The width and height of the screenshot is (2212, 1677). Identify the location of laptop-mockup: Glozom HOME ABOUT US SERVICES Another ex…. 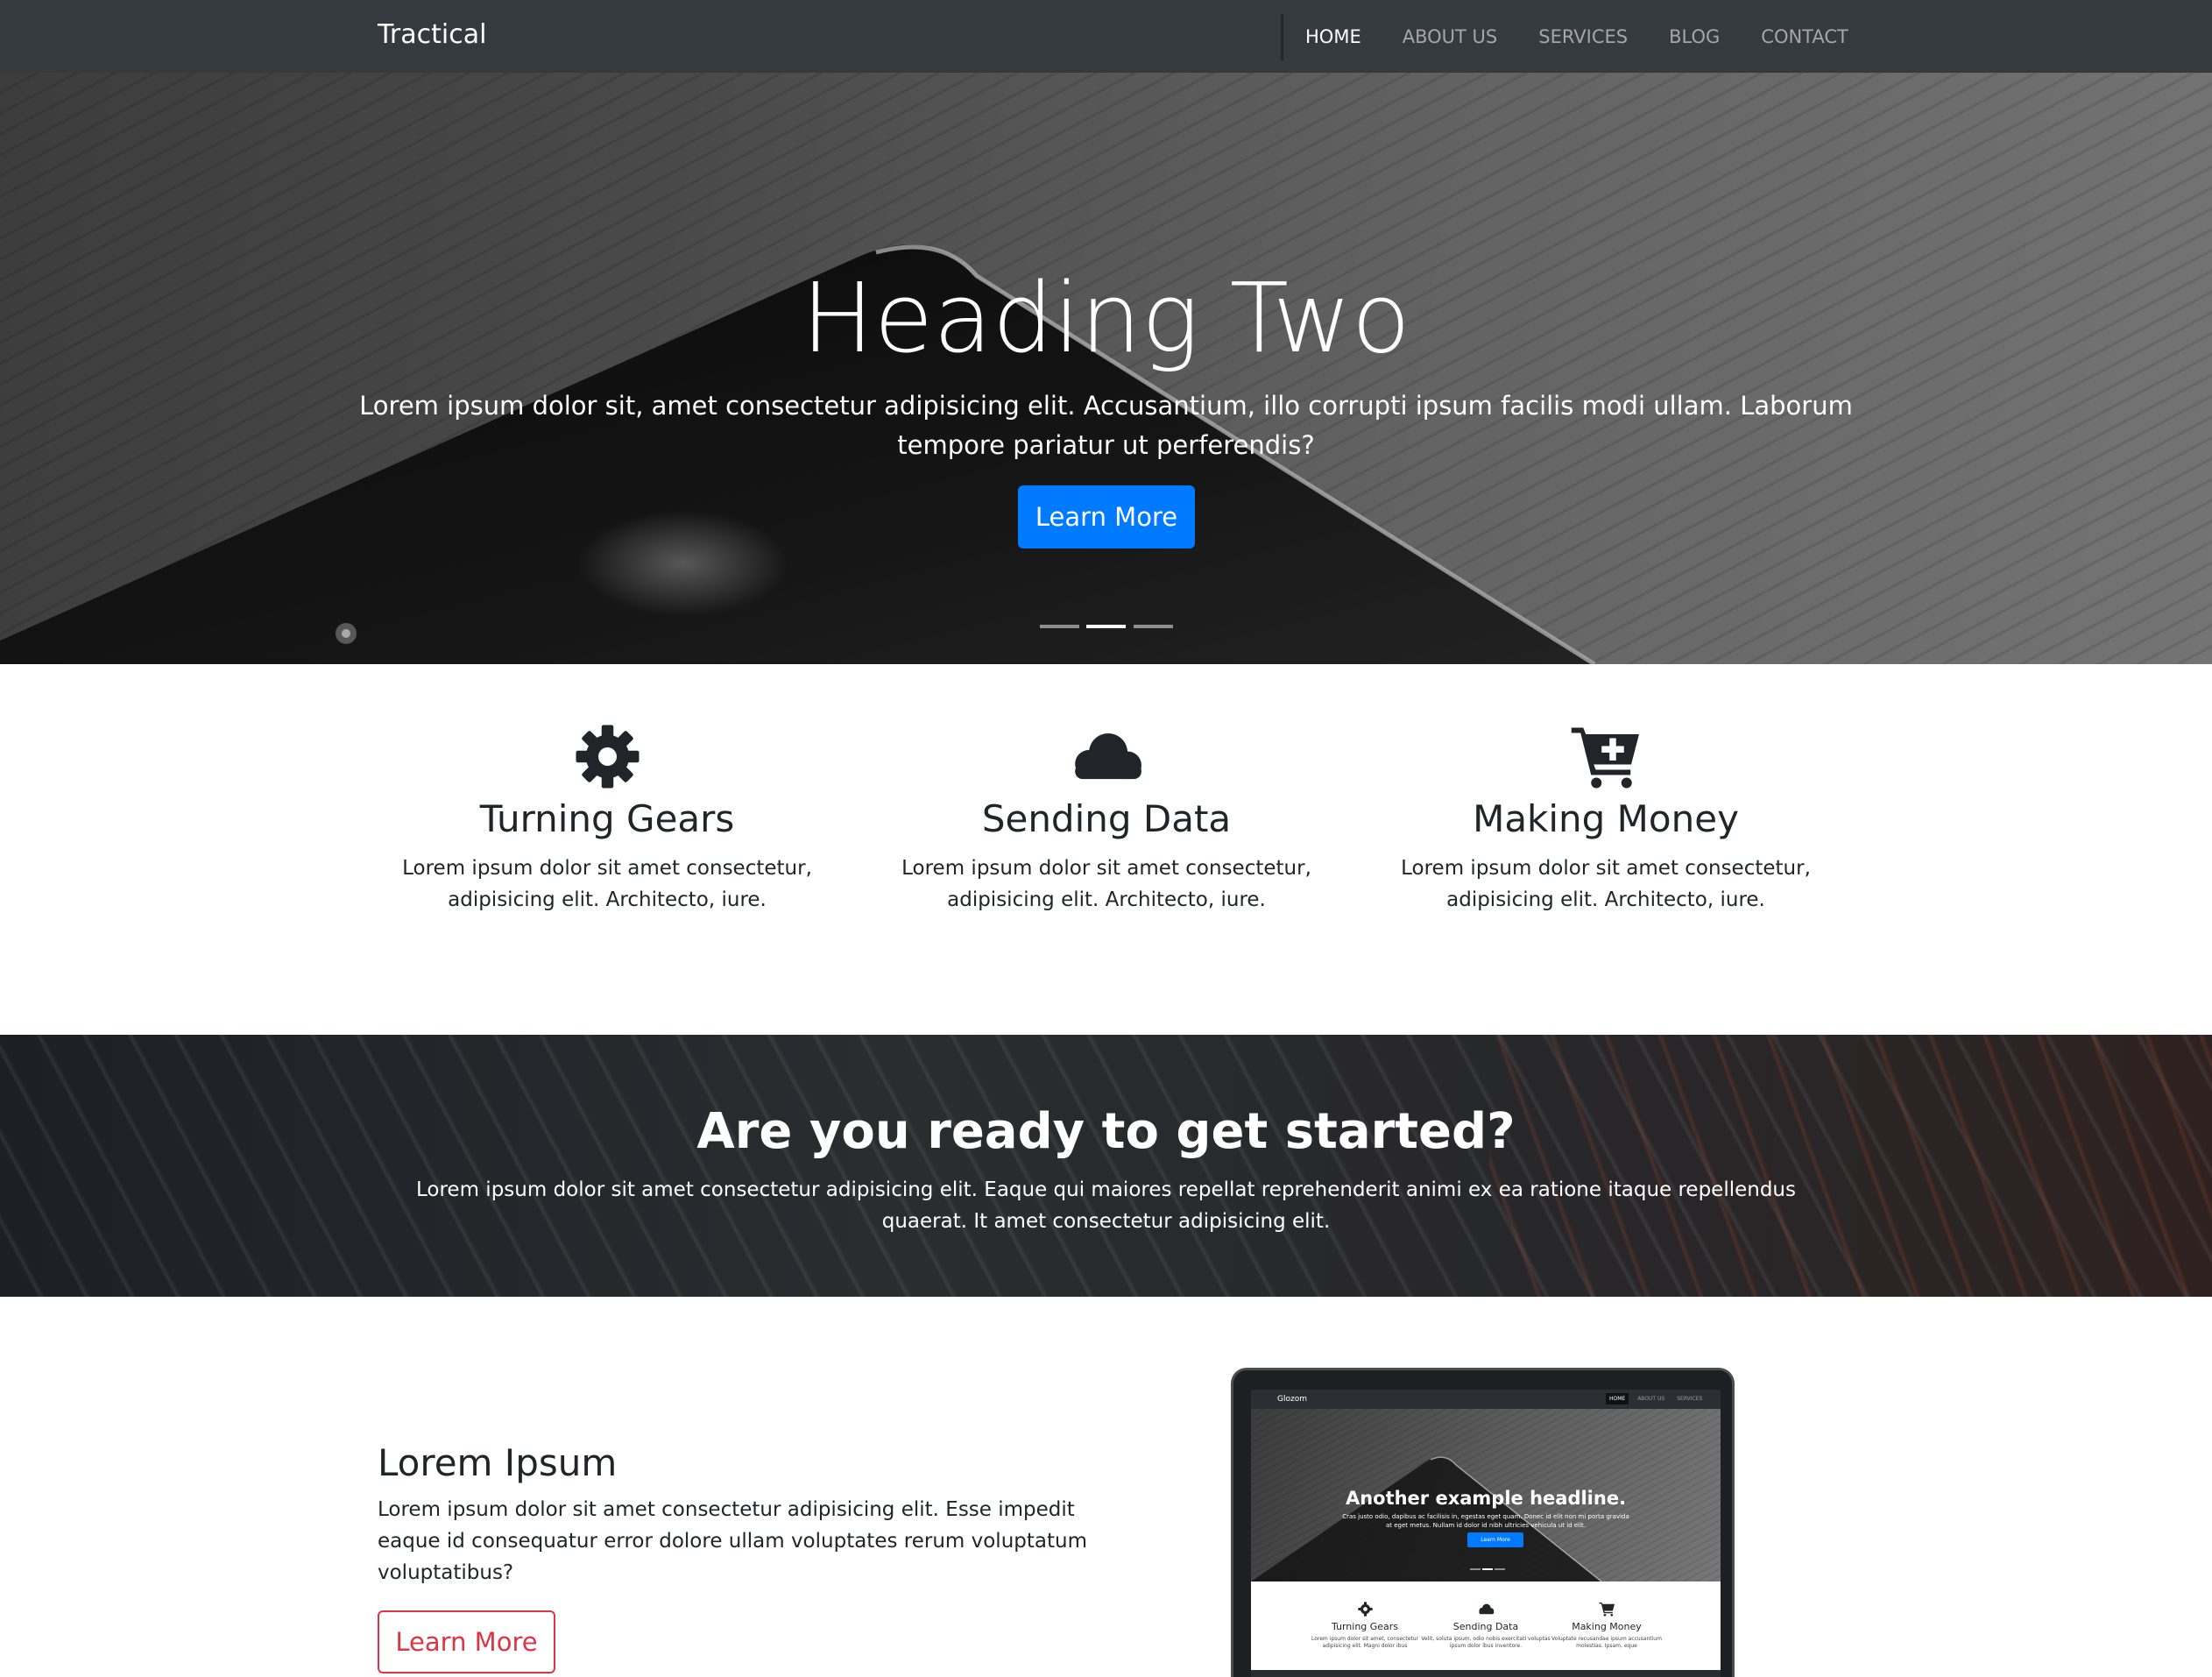
(1483, 1522).